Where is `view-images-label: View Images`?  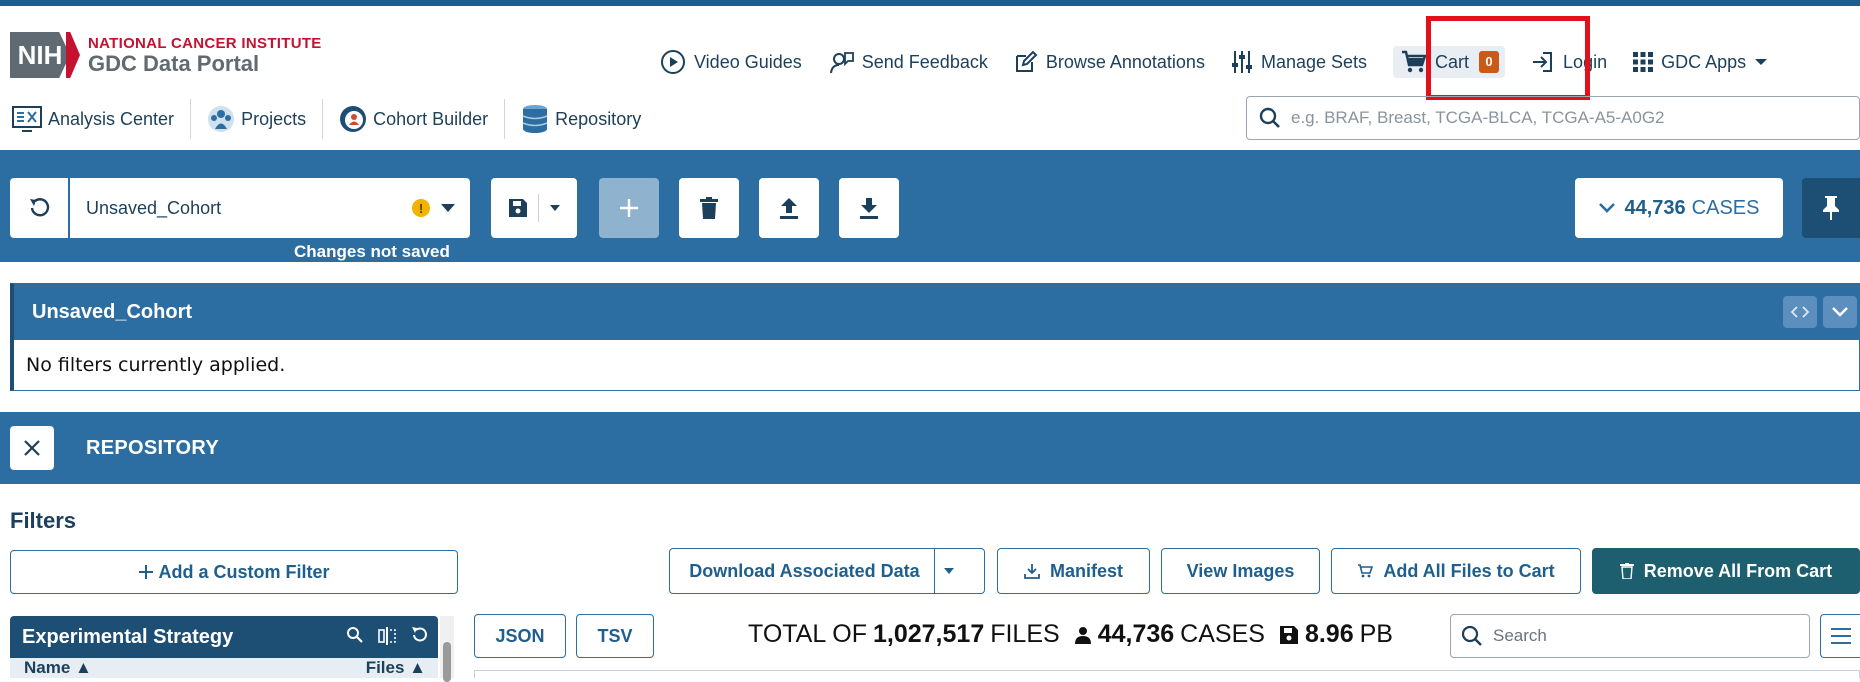 view-images-label: View Images is located at coordinates (1240, 570).